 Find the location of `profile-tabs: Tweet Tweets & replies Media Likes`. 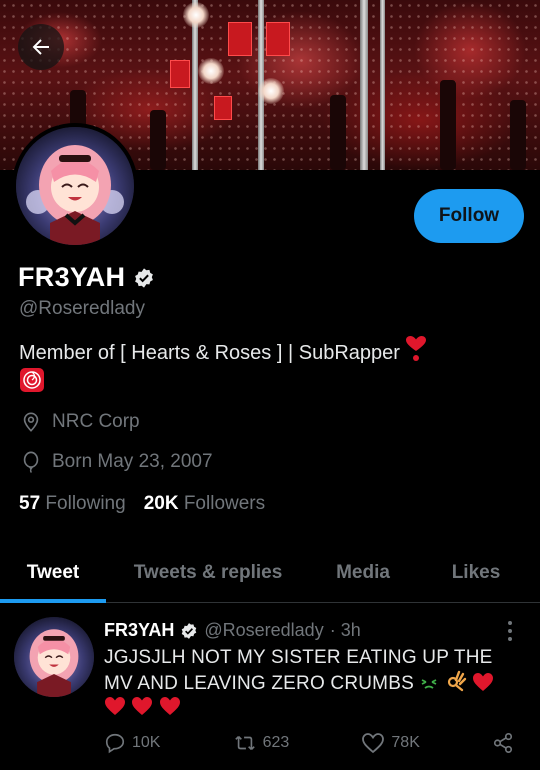

profile-tabs: Tweet Tweets & replies Media Likes is located at coordinates (270, 574).